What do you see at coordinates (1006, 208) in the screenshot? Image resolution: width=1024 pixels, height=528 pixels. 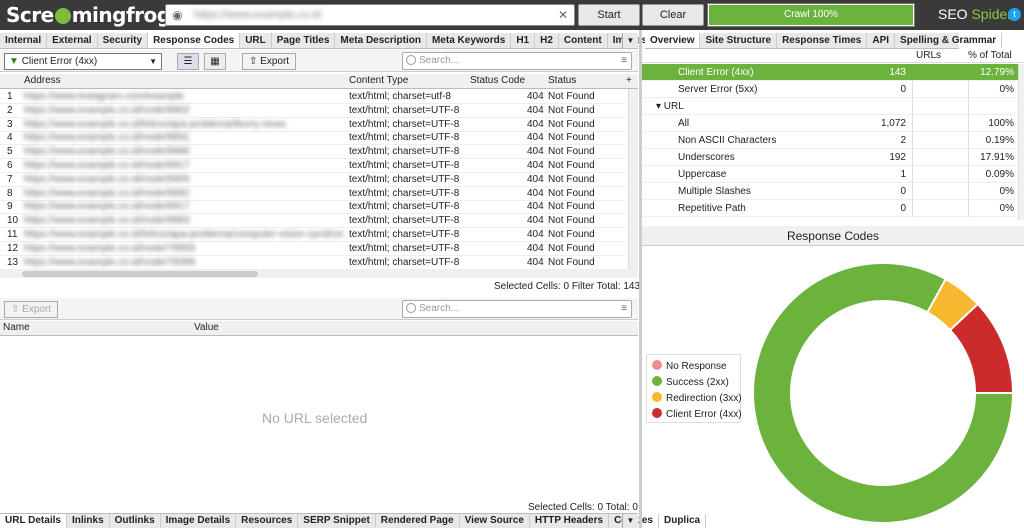 I see `overview-pct: 0%` at bounding box center [1006, 208].